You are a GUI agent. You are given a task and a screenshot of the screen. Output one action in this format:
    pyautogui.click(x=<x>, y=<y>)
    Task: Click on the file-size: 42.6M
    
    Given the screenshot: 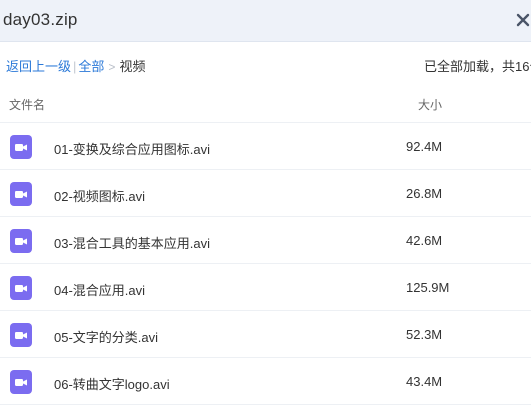 What is the action you would take?
    pyautogui.click(x=424, y=240)
    